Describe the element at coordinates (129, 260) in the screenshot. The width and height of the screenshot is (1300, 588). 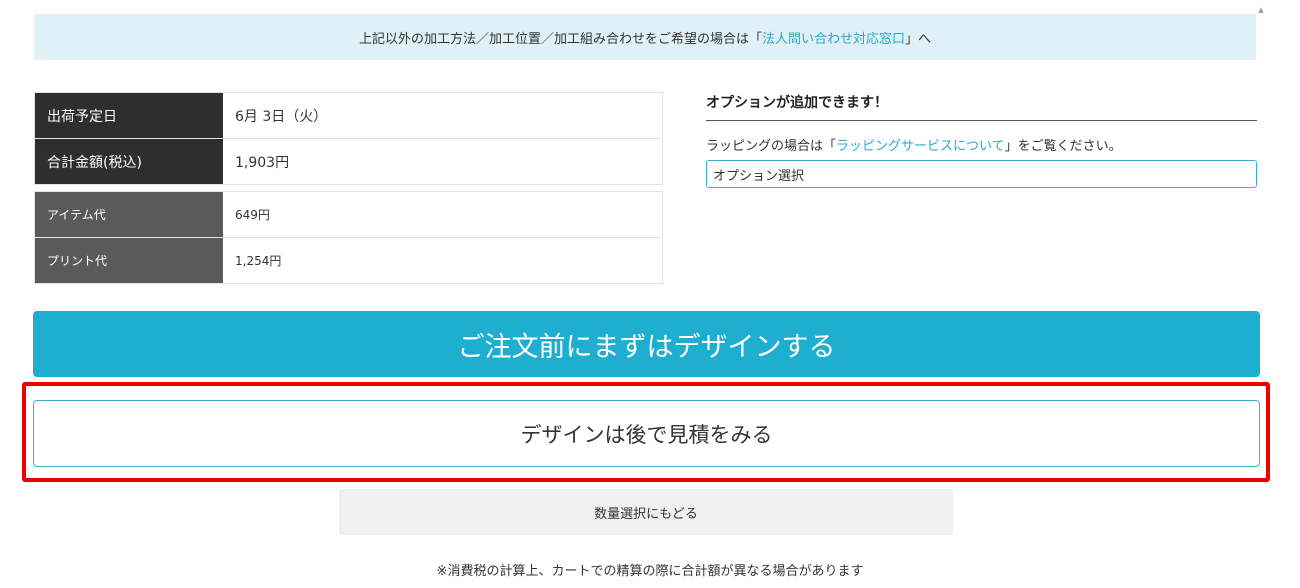
I see `print-cost-label: プリント代` at that location.